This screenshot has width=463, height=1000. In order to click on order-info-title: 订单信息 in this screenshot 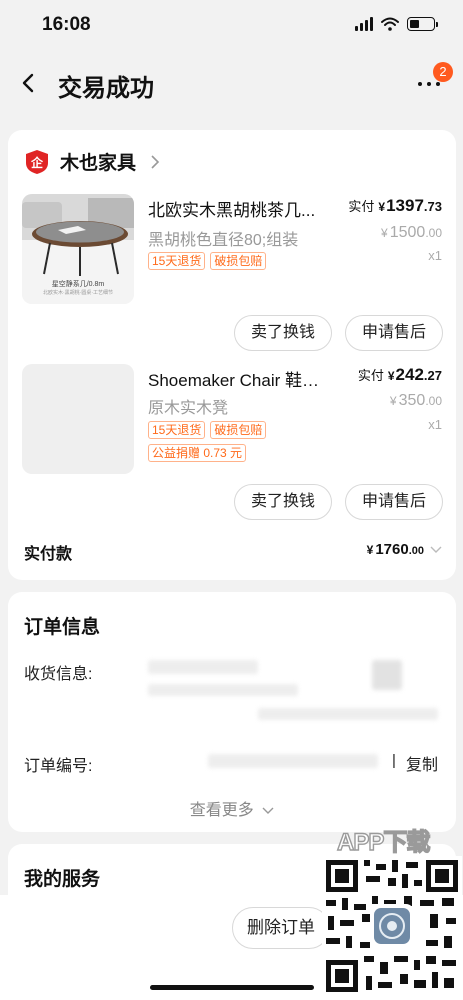, I will do `click(62, 627)`.